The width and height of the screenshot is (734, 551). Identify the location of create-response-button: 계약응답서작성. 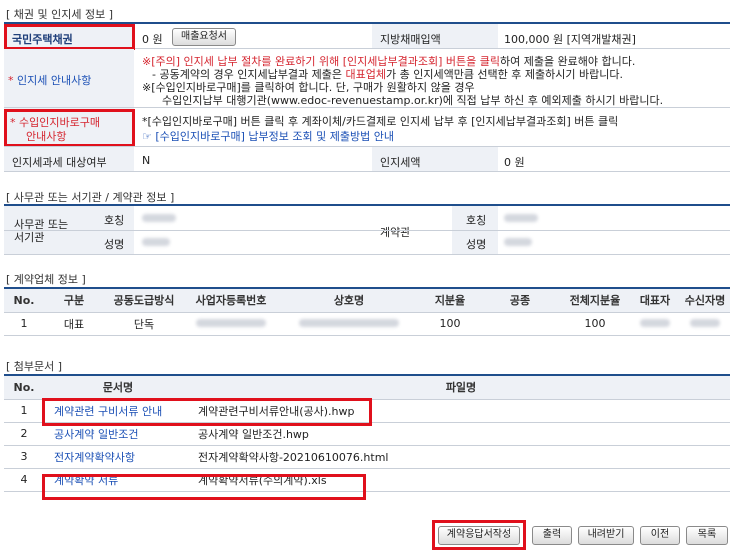
(479, 535).